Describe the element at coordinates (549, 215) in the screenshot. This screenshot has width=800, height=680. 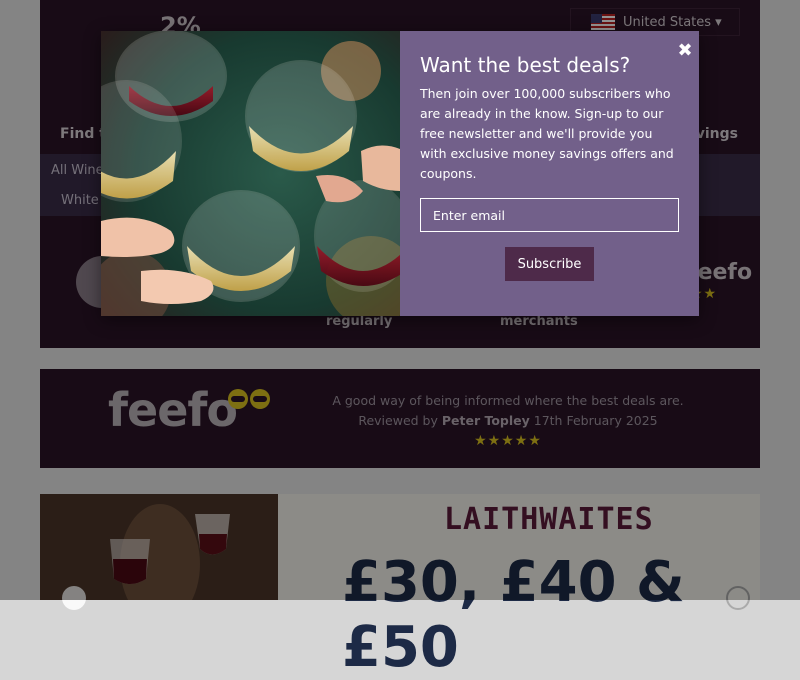
I see `email-field` at that location.